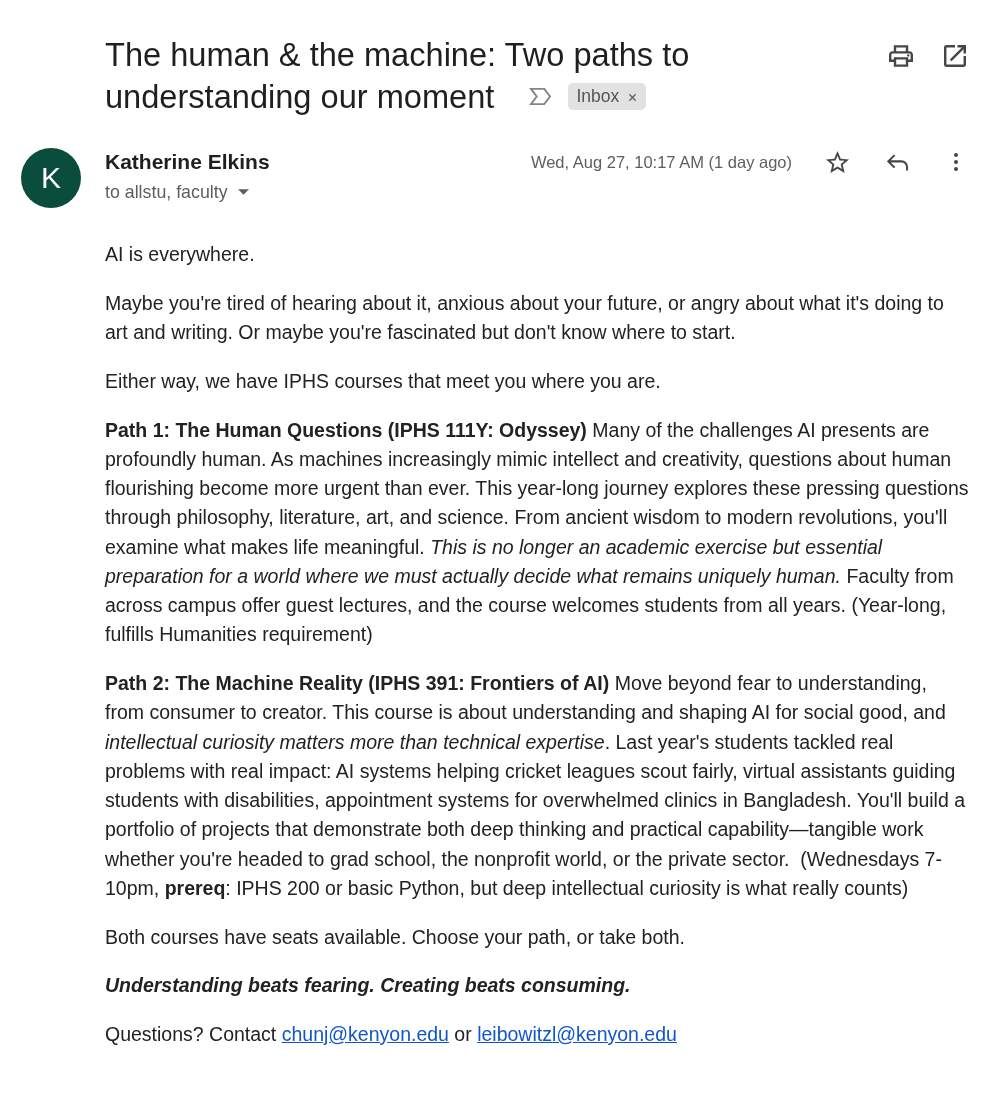 The image size is (994, 1099). I want to click on importance-marker-icon, so click(541, 96).